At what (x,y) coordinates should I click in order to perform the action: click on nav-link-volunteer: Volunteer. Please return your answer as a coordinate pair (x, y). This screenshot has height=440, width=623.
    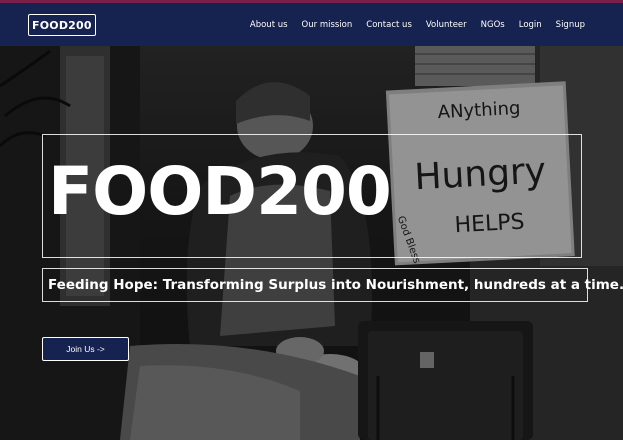
    Looking at the image, I should click on (446, 25).